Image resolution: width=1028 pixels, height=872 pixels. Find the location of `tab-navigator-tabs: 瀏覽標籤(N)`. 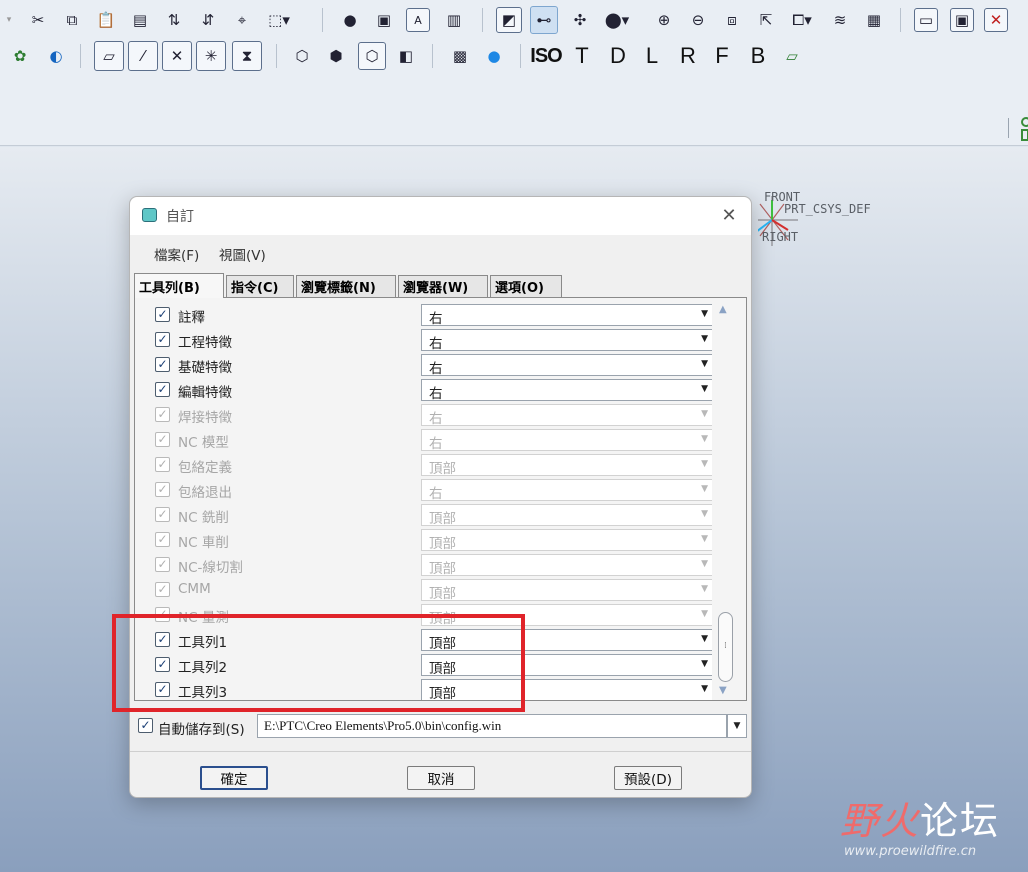

tab-navigator-tabs: 瀏覽標籤(N) is located at coordinates (346, 286).